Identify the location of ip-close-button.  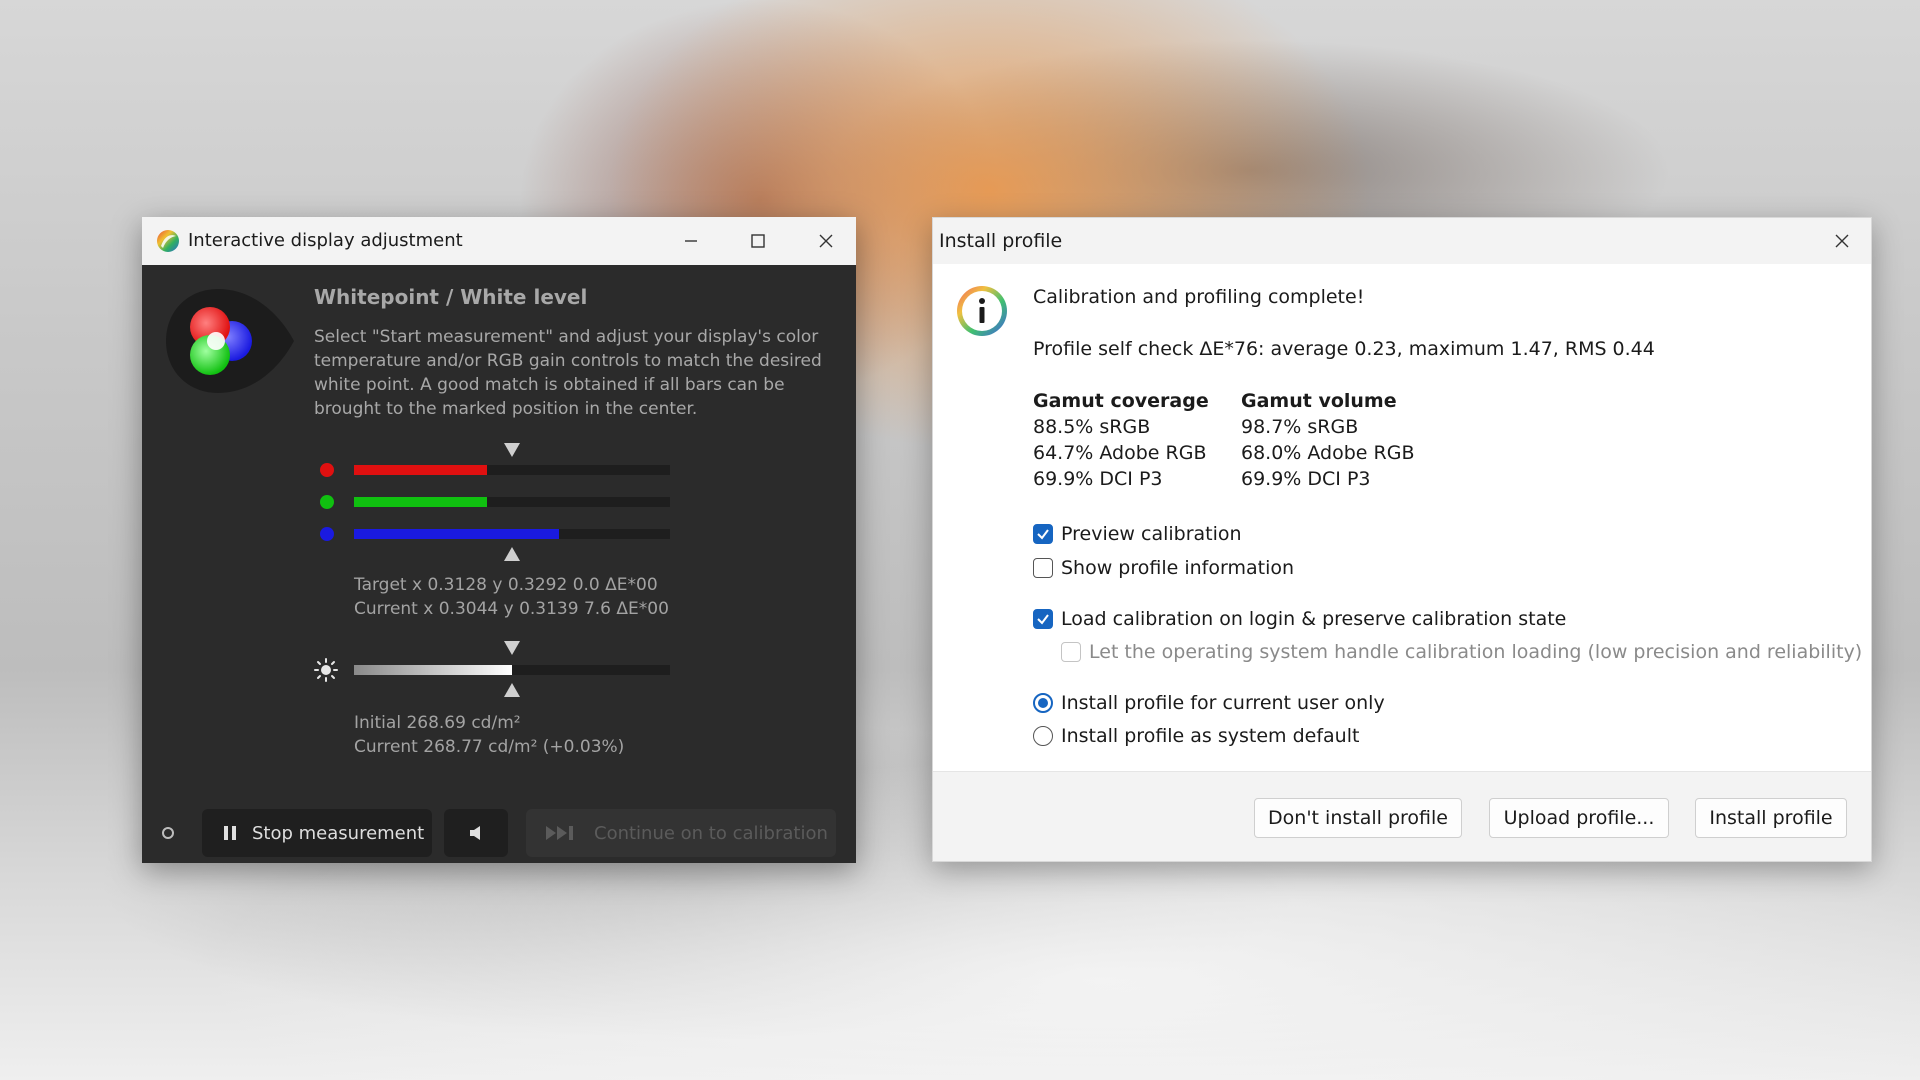
(1842, 241).